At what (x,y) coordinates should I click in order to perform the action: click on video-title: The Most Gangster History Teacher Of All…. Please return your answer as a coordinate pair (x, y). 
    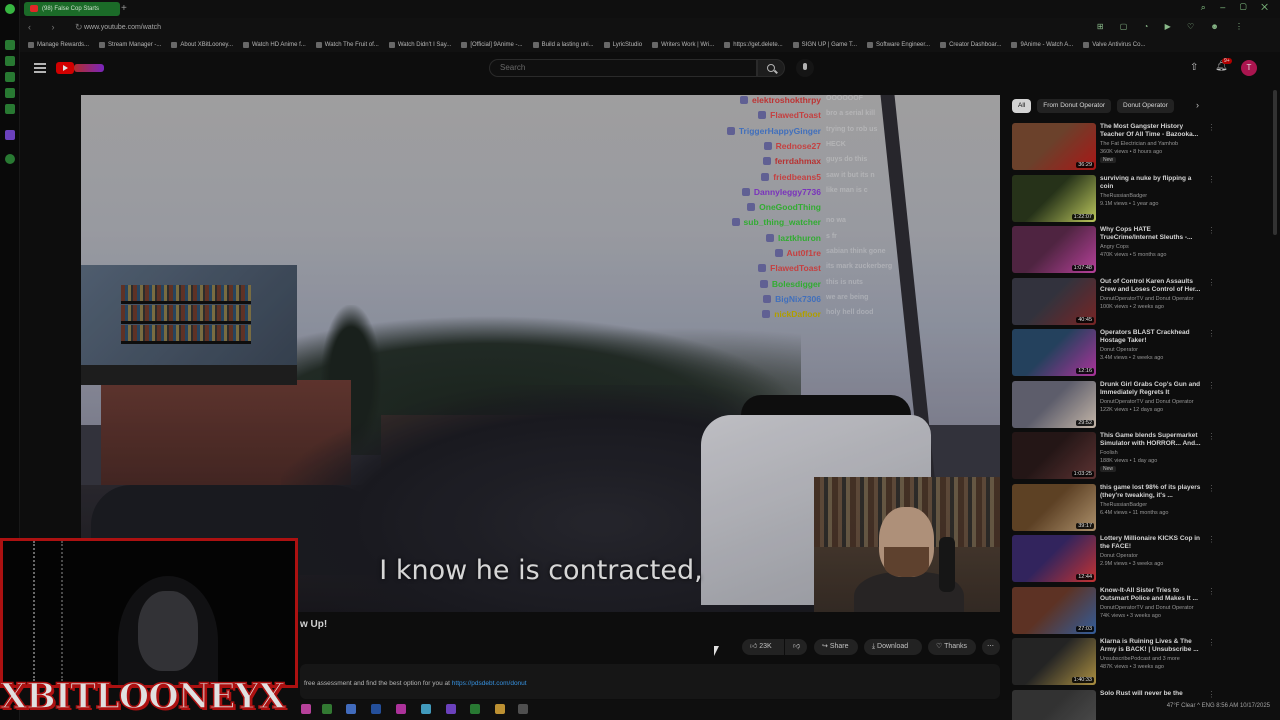
    Looking at the image, I should click on (1152, 131).